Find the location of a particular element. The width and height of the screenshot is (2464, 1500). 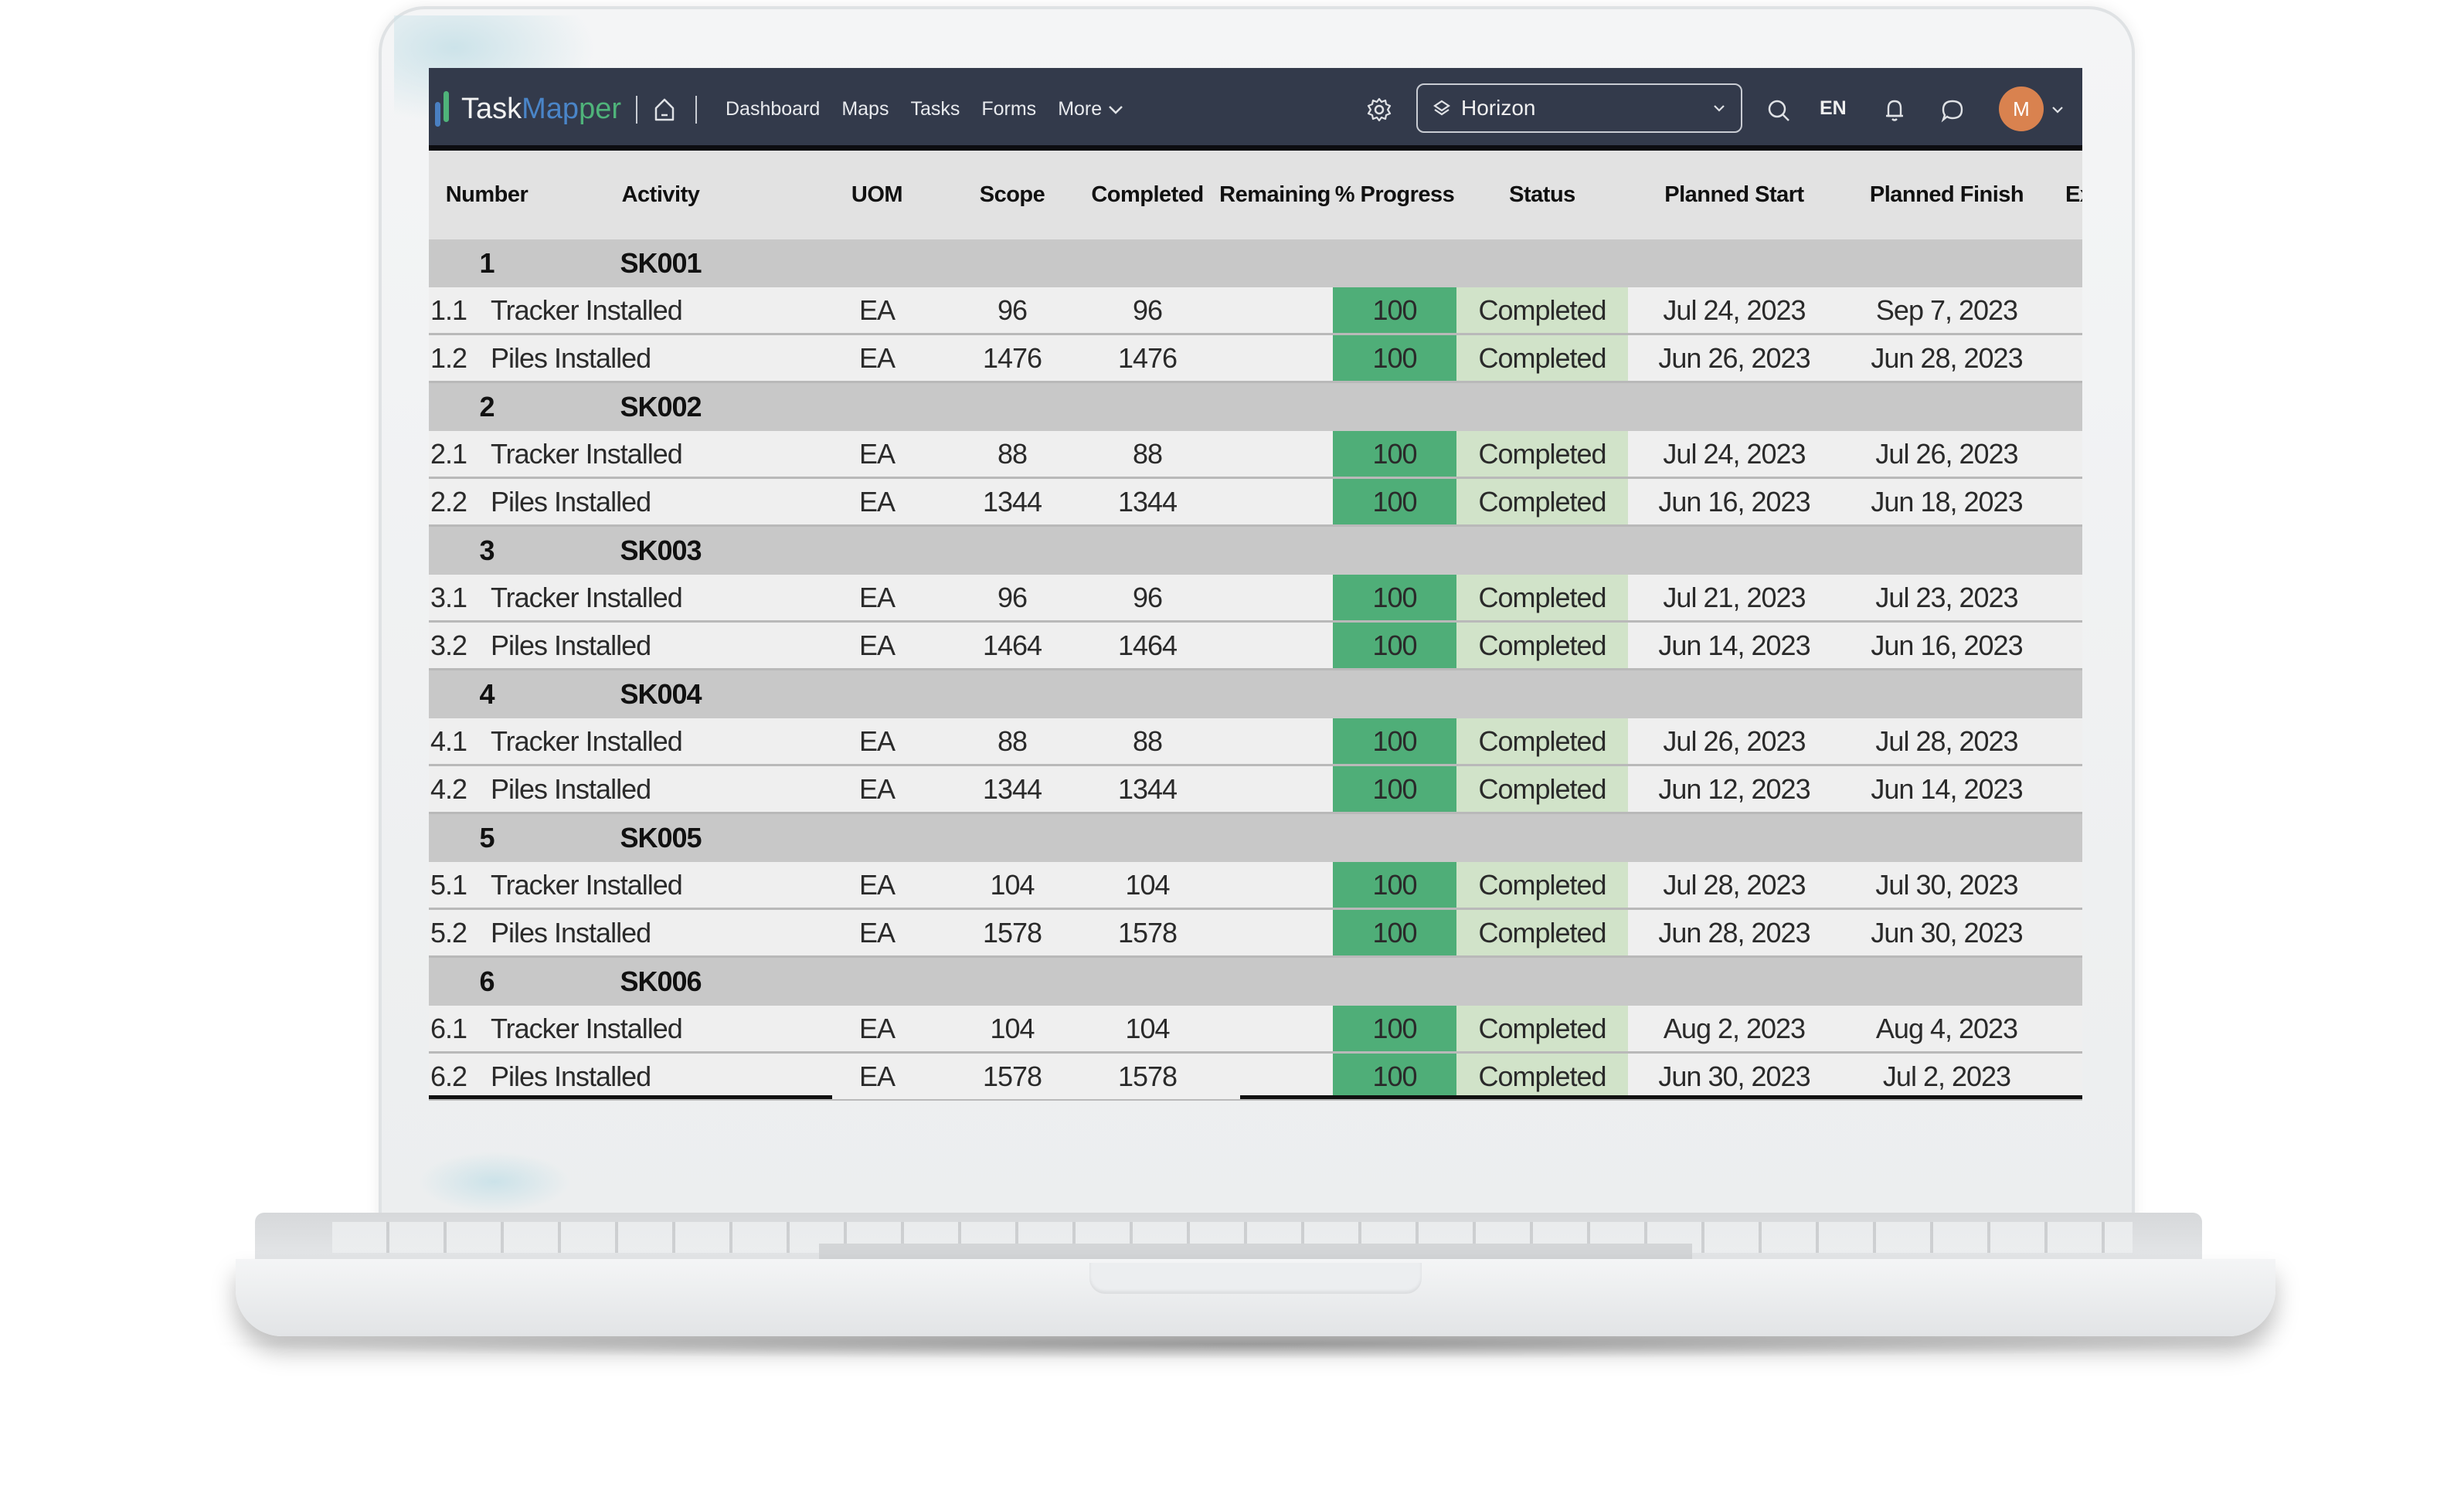

language-switcher: EN is located at coordinates (1833, 108).